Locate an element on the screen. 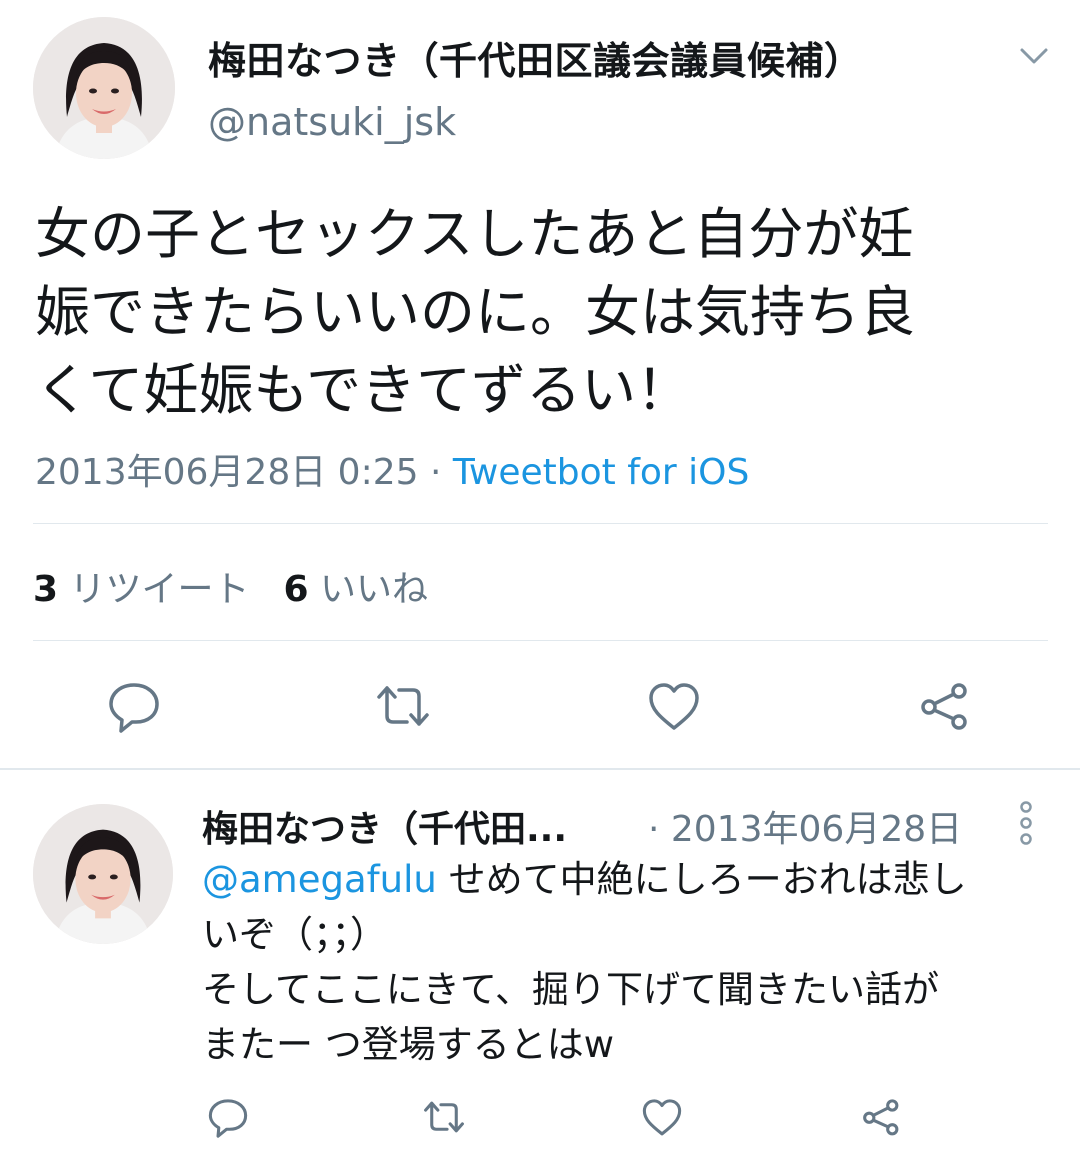  like-label: いいね is located at coordinates (374, 589).